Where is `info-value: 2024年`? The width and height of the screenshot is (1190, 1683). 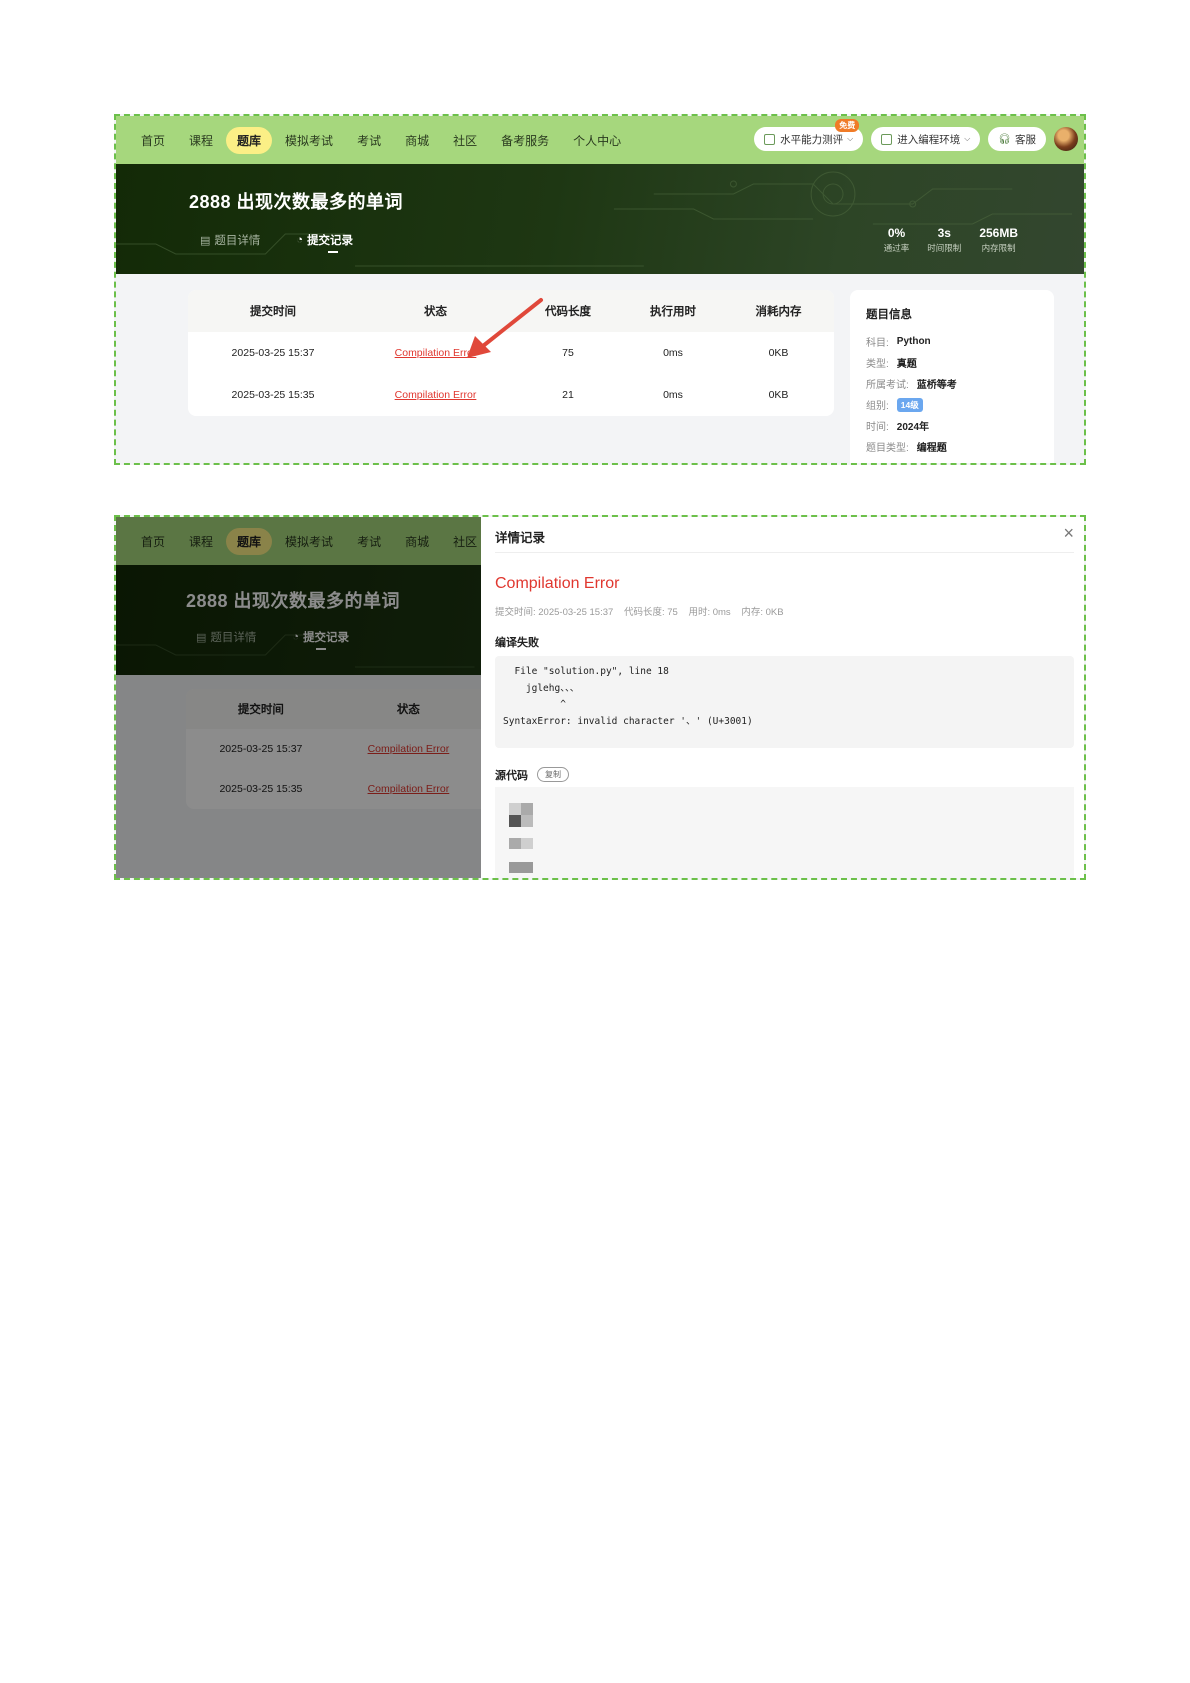 info-value: 2024年 is located at coordinates (913, 427).